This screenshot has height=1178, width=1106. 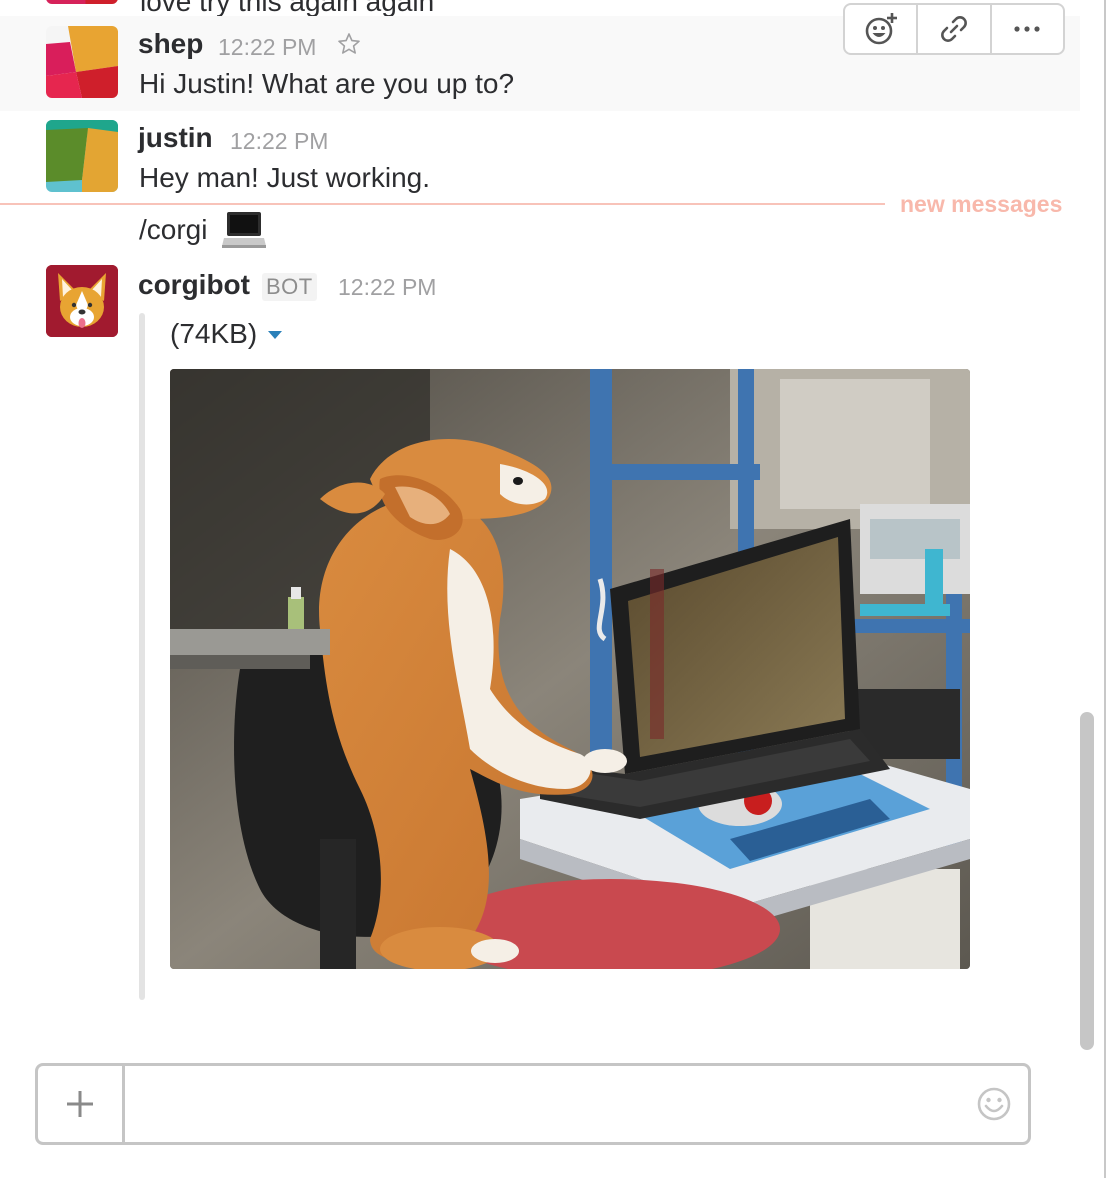 I want to click on attach-file-button, so click(x=81, y=1104).